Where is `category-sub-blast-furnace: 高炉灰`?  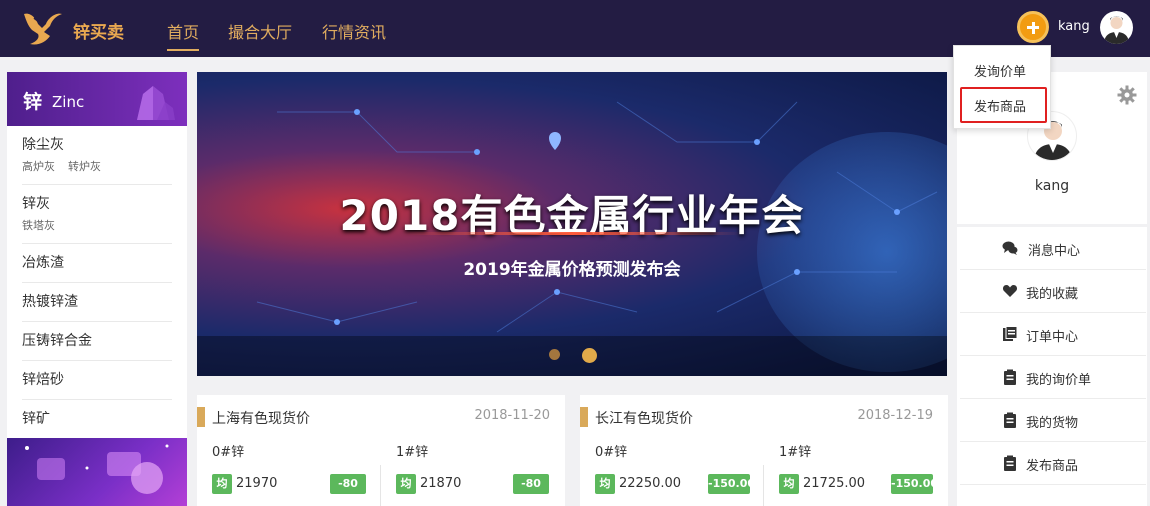
category-sub-blast-furnace: 高炉灰 is located at coordinates (38, 166).